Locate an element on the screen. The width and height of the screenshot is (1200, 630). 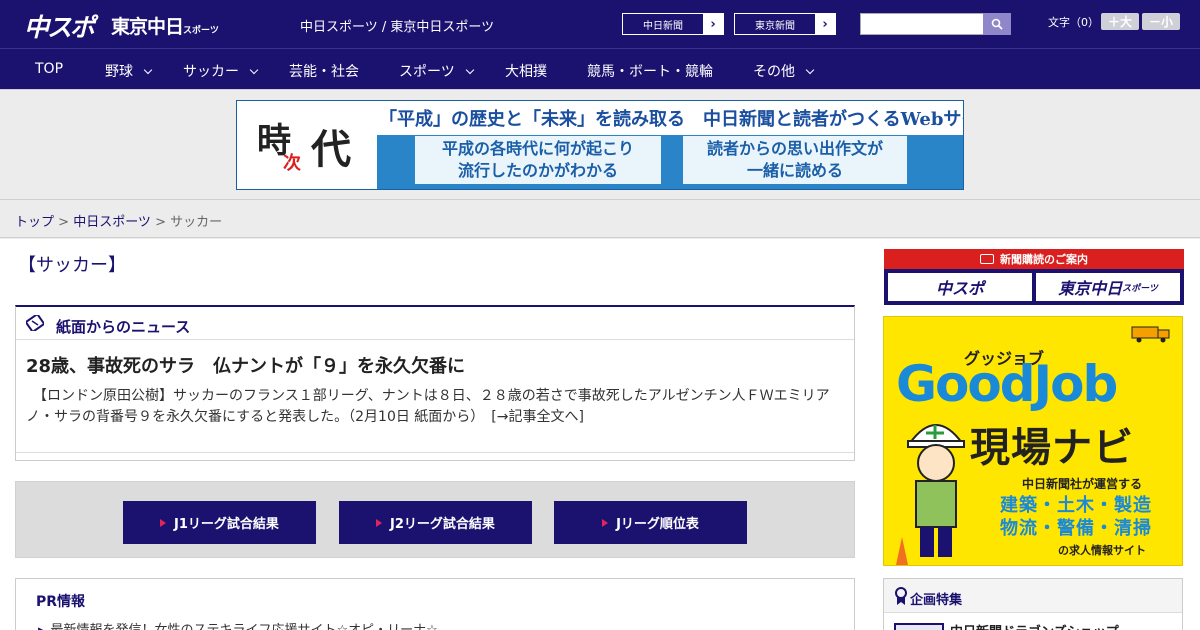
news-section-header: 紙面からのニュース is located at coordinates (435, 323).